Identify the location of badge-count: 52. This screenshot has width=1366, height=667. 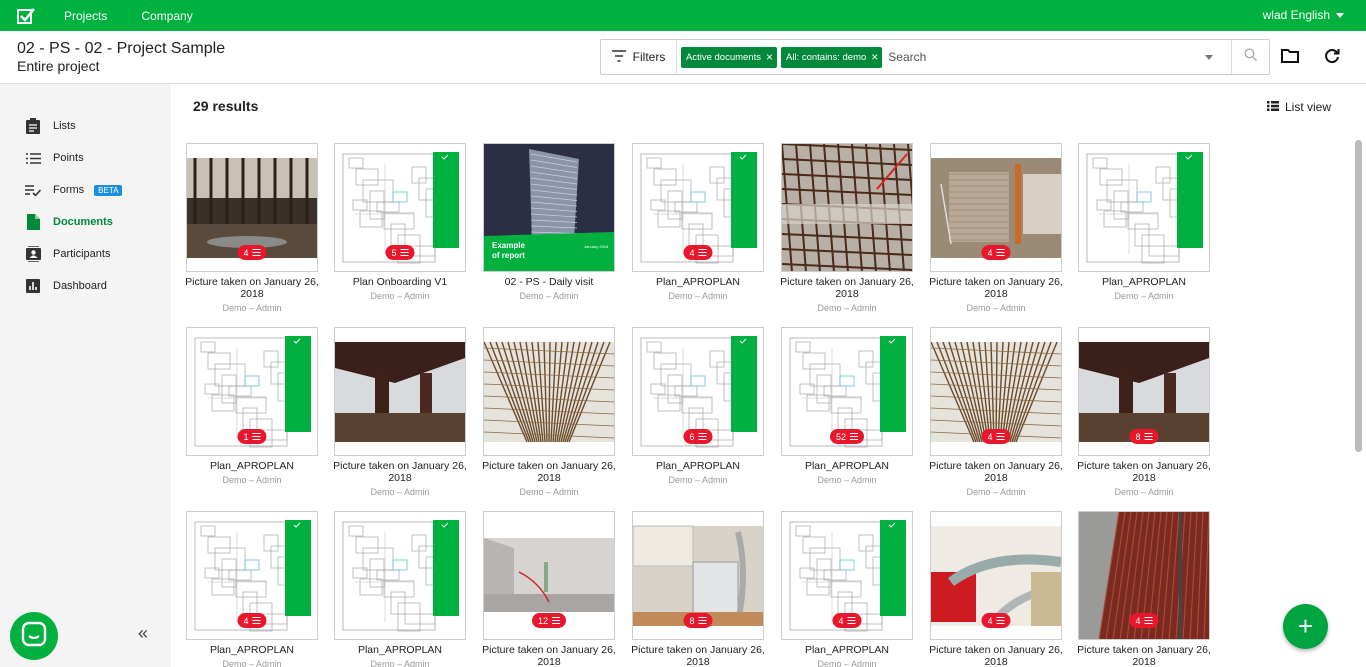
(841, 436).